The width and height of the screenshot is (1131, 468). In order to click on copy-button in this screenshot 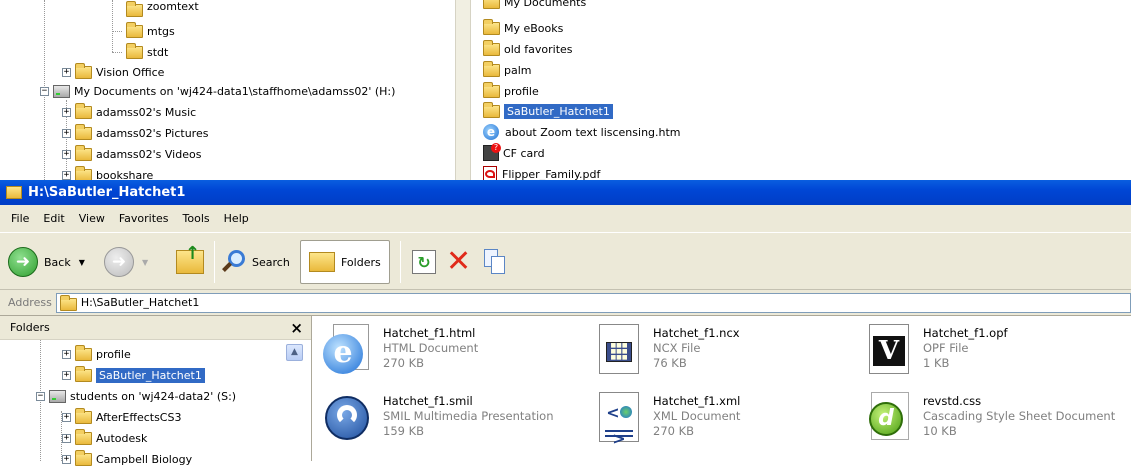, I will do `click(495, 262)`.